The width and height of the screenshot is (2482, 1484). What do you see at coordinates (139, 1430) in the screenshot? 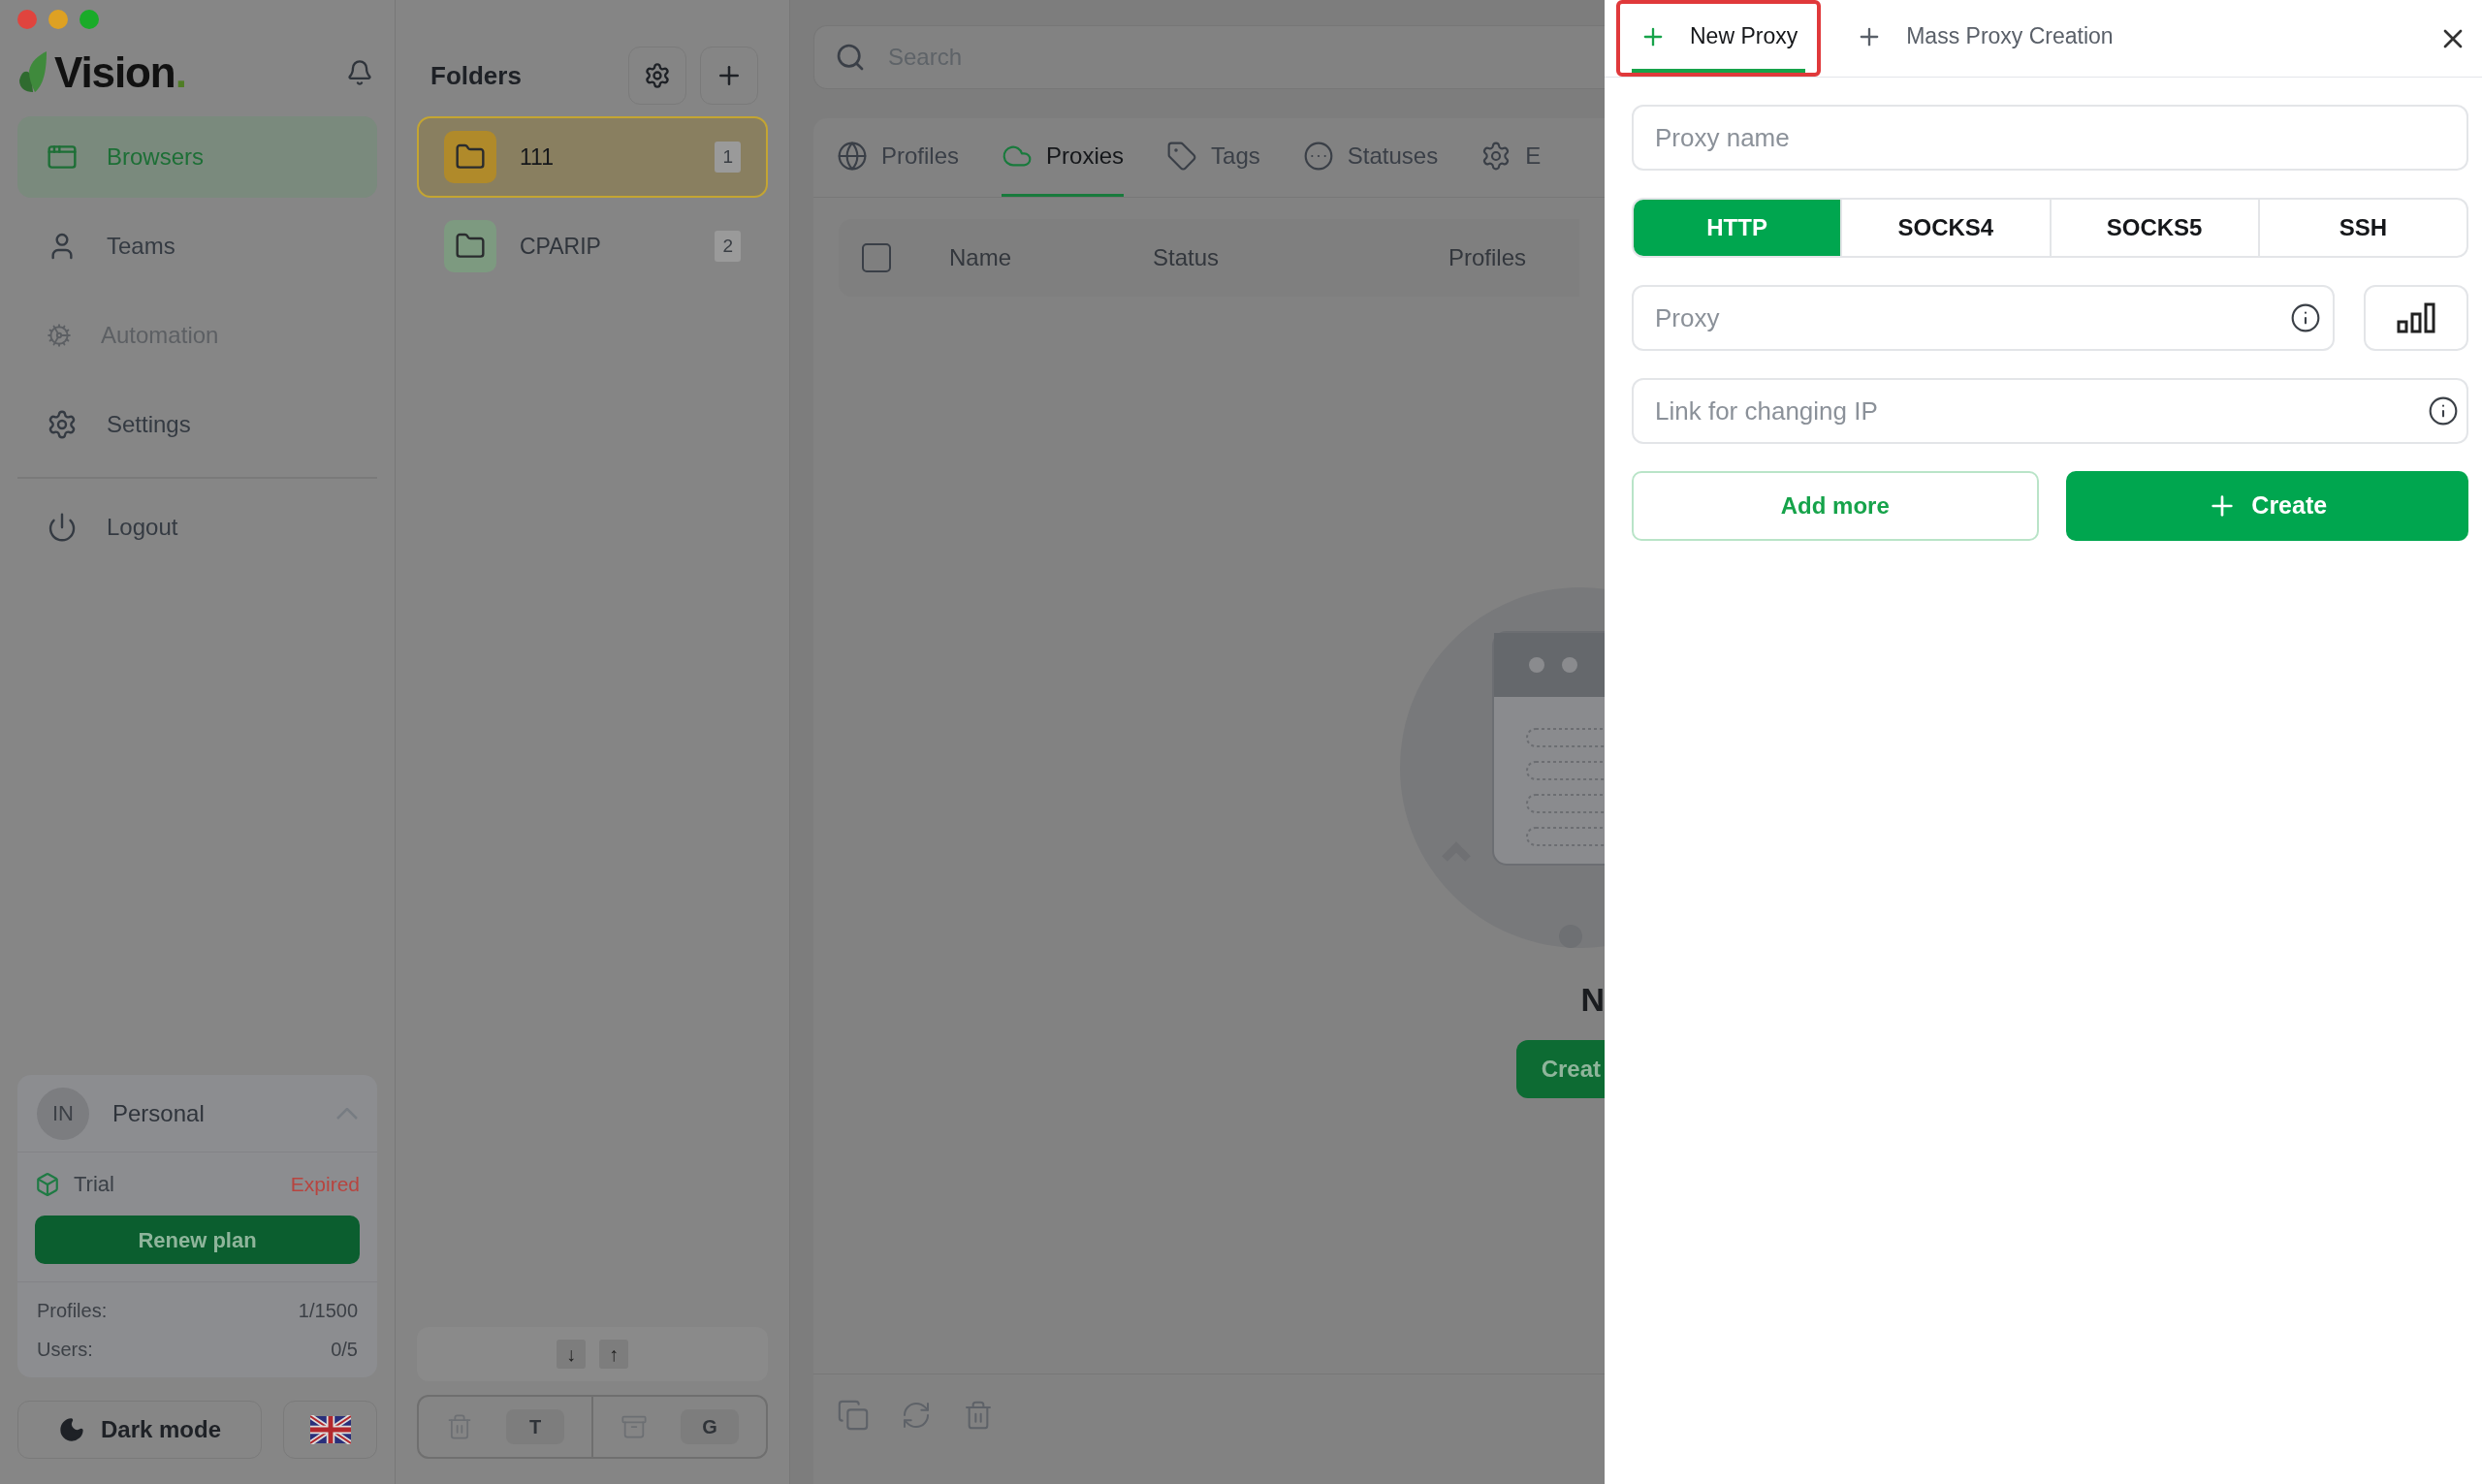
I see `dark-mode-button: Dark mode` at bounding box center [139, 1430].